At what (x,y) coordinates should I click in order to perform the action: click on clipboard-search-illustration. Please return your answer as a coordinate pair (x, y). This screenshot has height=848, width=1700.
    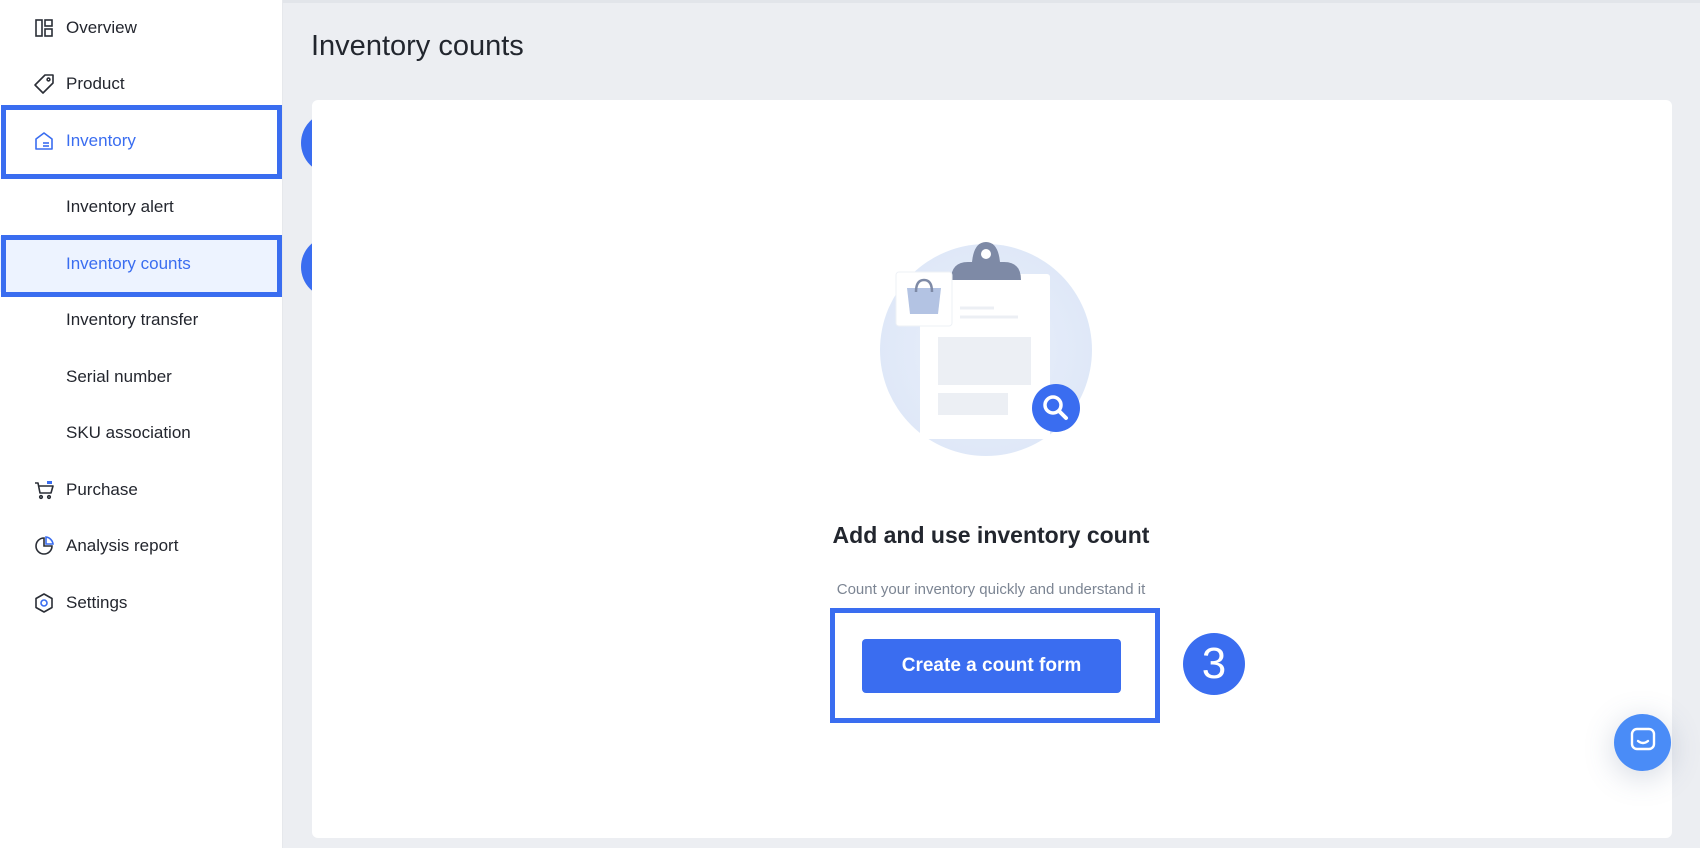
    Looking at the image, I should click on (988, 347).